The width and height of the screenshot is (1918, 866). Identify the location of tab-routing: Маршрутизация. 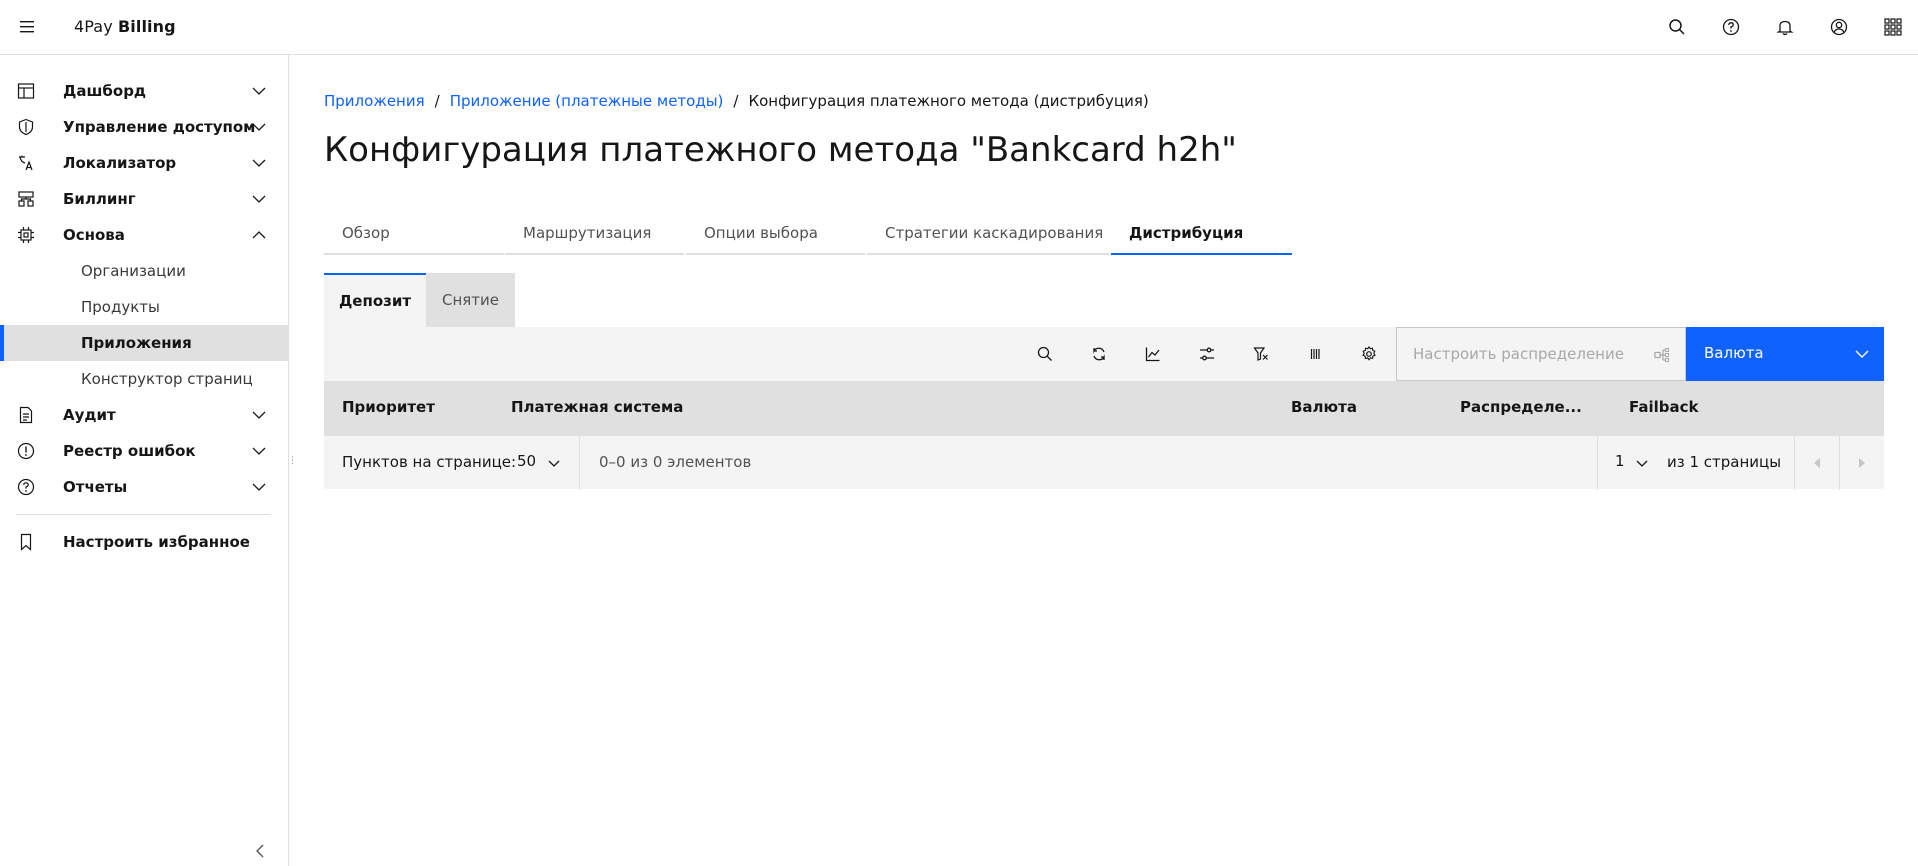
(594, 236).